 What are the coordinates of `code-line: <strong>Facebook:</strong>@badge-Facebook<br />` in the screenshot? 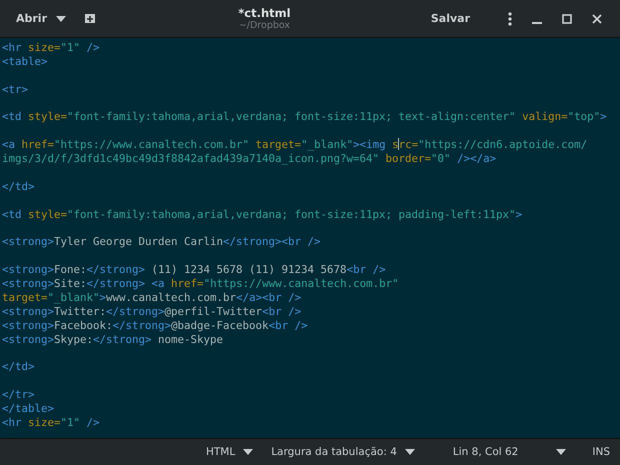 It's located at (155, 325).